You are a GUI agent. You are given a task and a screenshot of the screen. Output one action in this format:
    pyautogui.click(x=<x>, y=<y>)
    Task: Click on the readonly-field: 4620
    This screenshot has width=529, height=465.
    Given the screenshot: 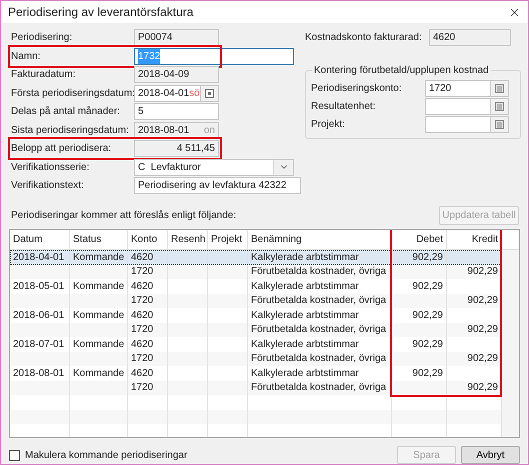 What is the action you would take?
    pyautogui.click(x=470, y=37)
    